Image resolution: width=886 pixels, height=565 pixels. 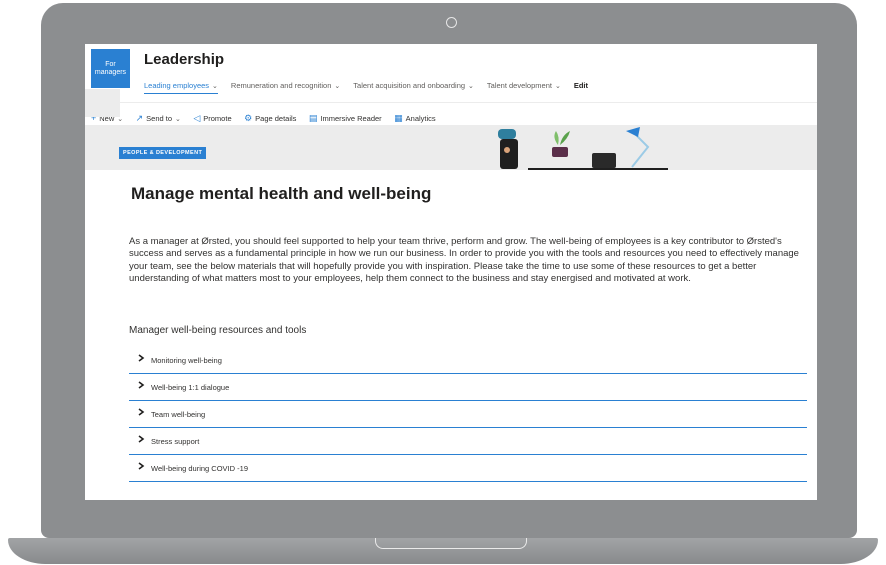 What do you see at coordinates (468, 441) in the screenshot?
I see `accordion-item-stress: Stress support` at bounding box center [468, 441].